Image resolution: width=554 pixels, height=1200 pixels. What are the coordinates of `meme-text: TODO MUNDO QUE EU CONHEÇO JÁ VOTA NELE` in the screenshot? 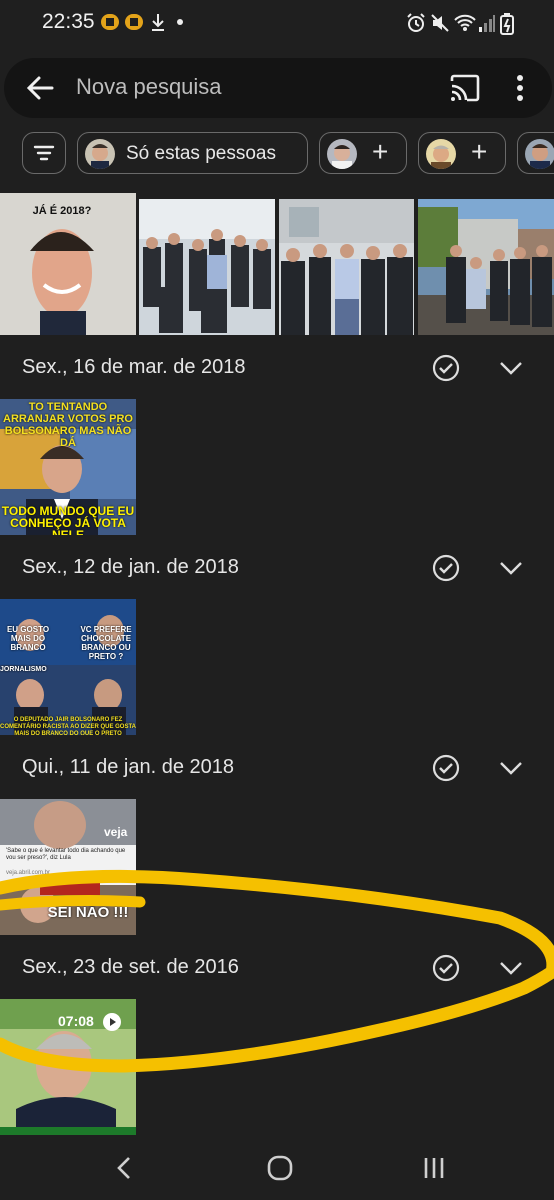 It's located at (68, 519).